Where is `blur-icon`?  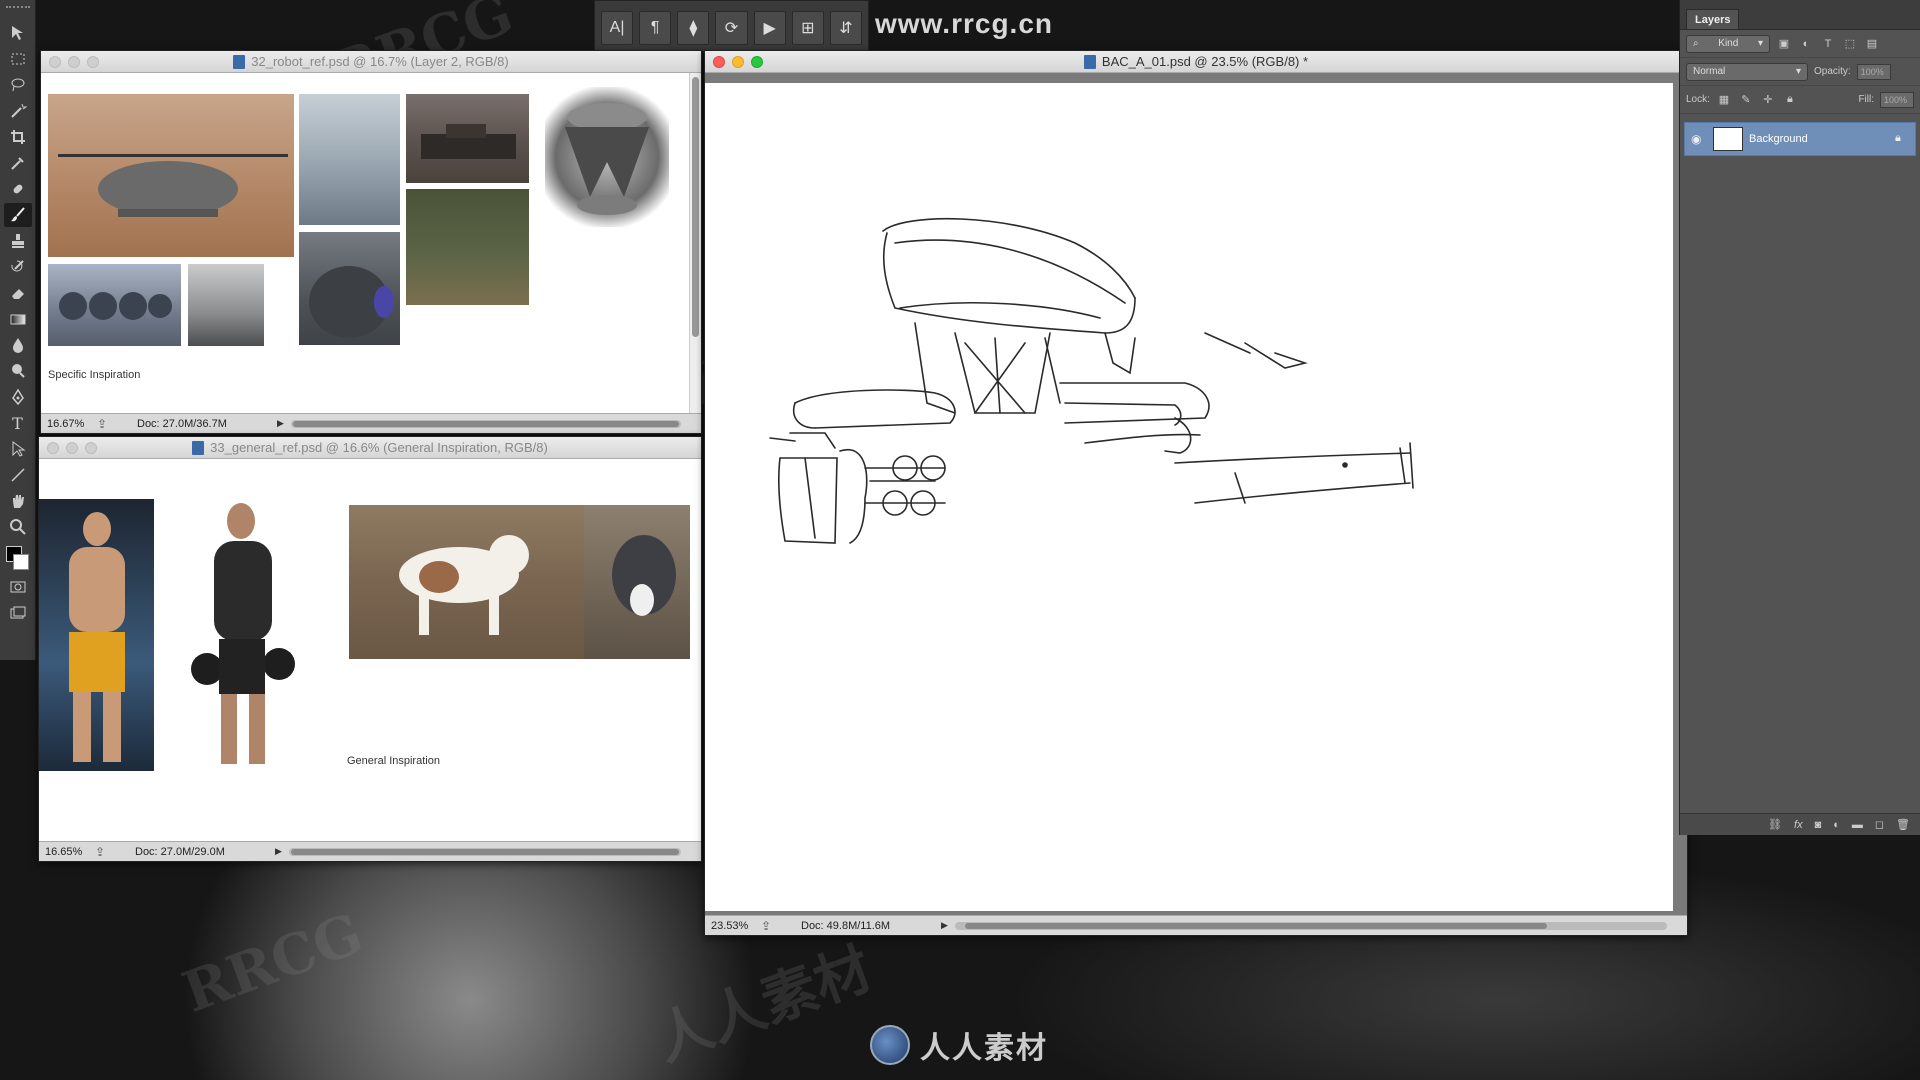
blur-icon is located at coordinates (18, 345).